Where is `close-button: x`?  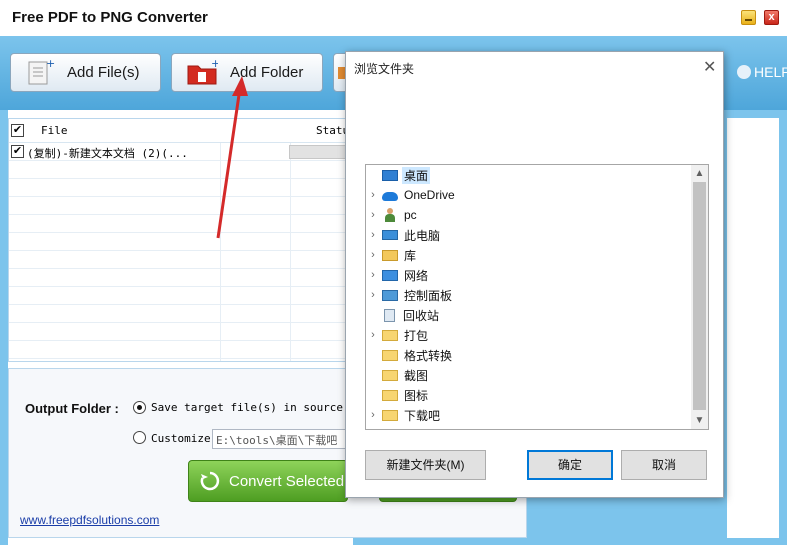 close-button: x is located at coordinates (771, 17).